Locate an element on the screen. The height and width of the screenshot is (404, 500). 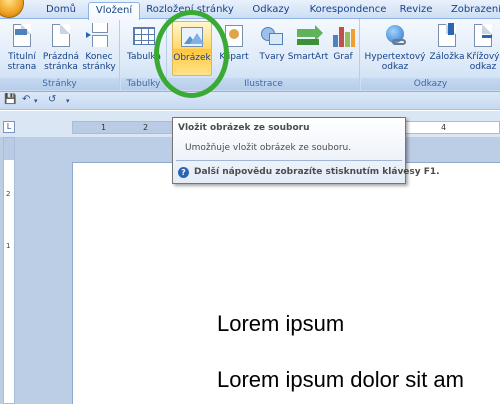
smartart-icon is located at coordinates (309, 36).